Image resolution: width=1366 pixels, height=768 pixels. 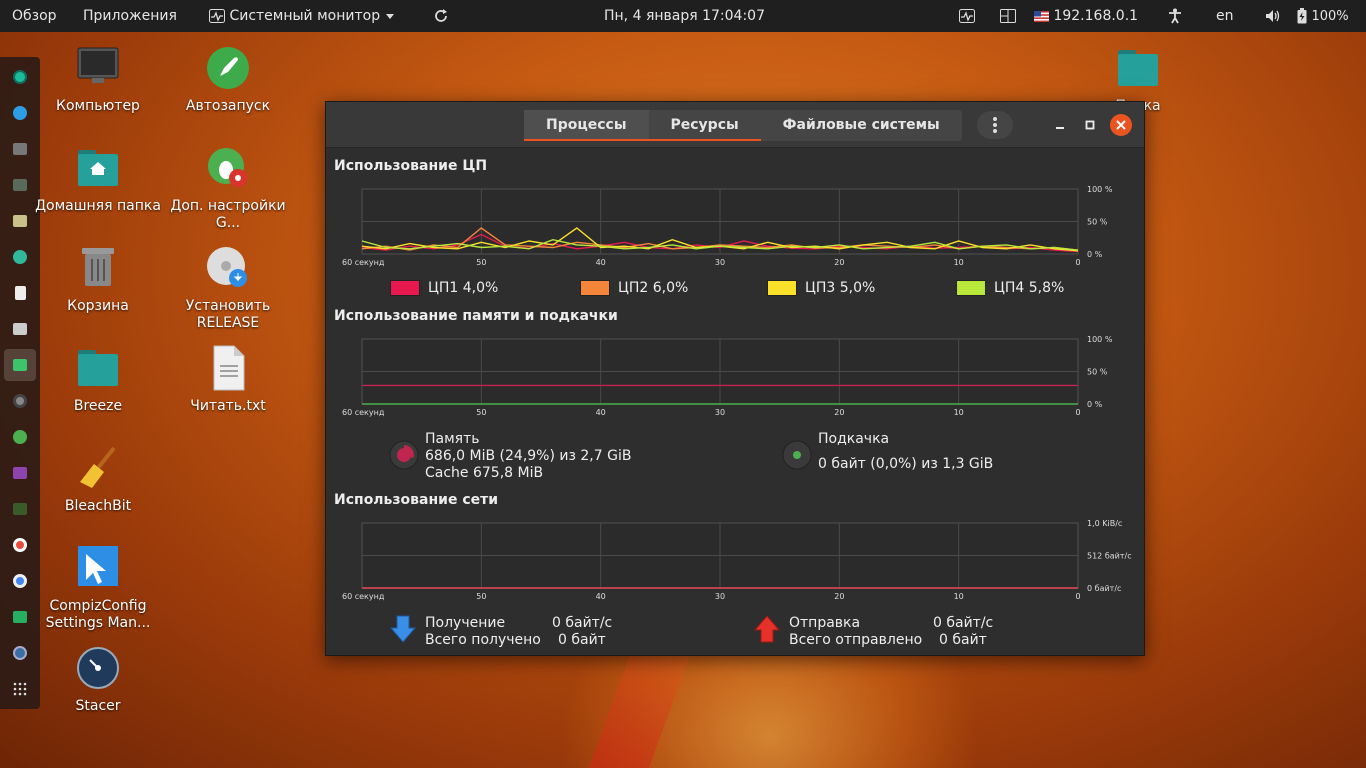 What do you see at coordinates (98, 206) in the screenshot?
I see `desktop-home-label: Домашняя папка` at bounding box center [98, 206].